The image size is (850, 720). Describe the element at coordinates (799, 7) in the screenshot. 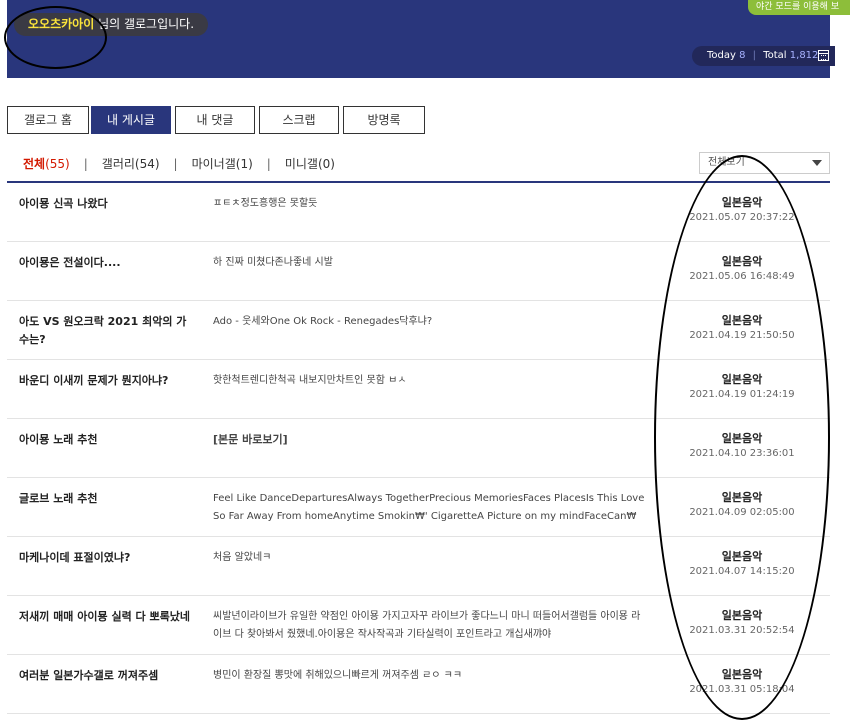

I see `night-mode-button: 야간 모드를 이용해 보` at that location.